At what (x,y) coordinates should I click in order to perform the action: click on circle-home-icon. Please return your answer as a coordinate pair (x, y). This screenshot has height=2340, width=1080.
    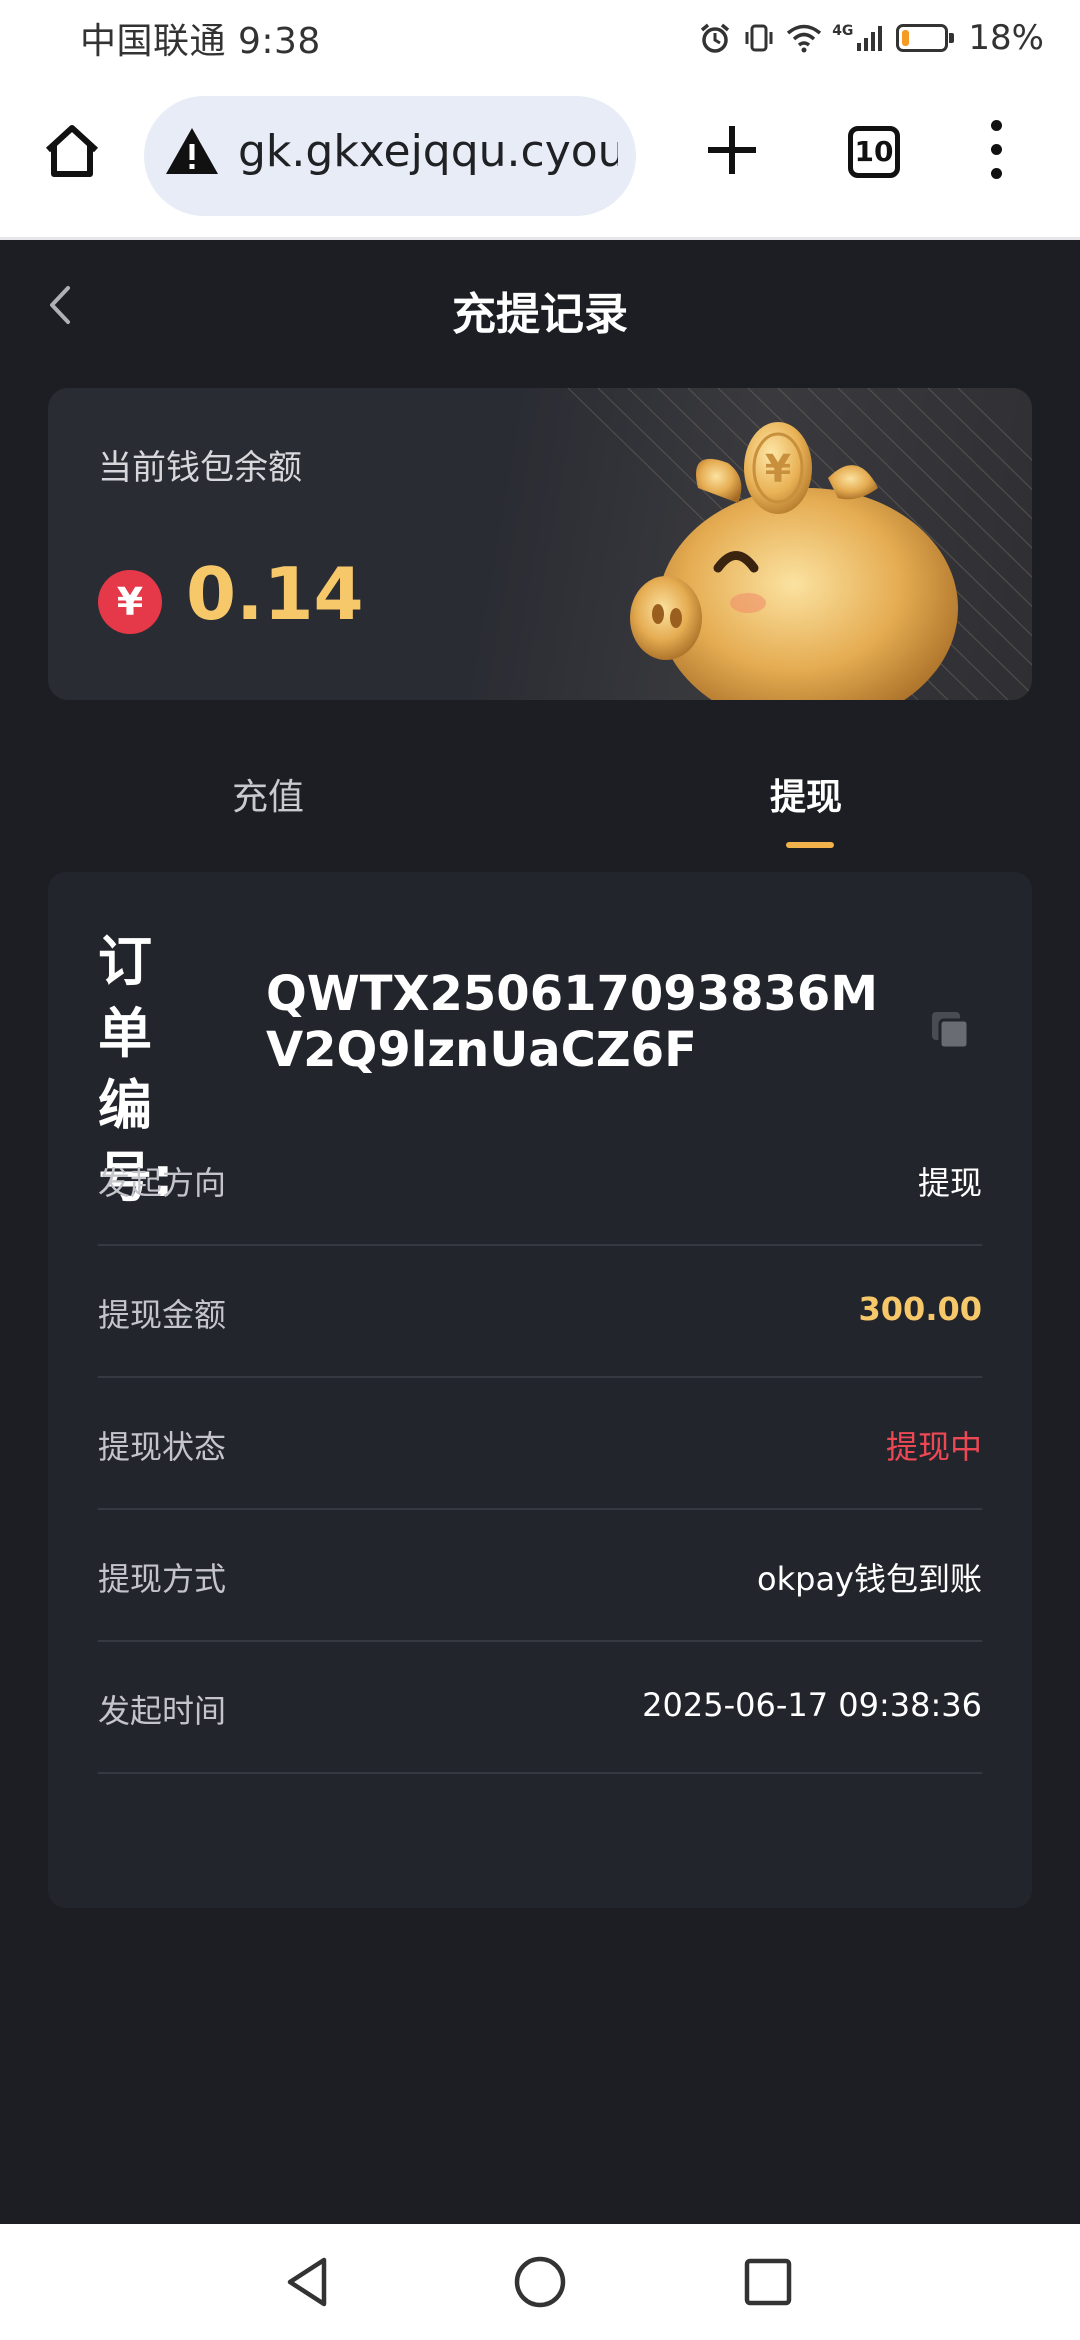
    Looking at the image, I should click on (540, 2282).